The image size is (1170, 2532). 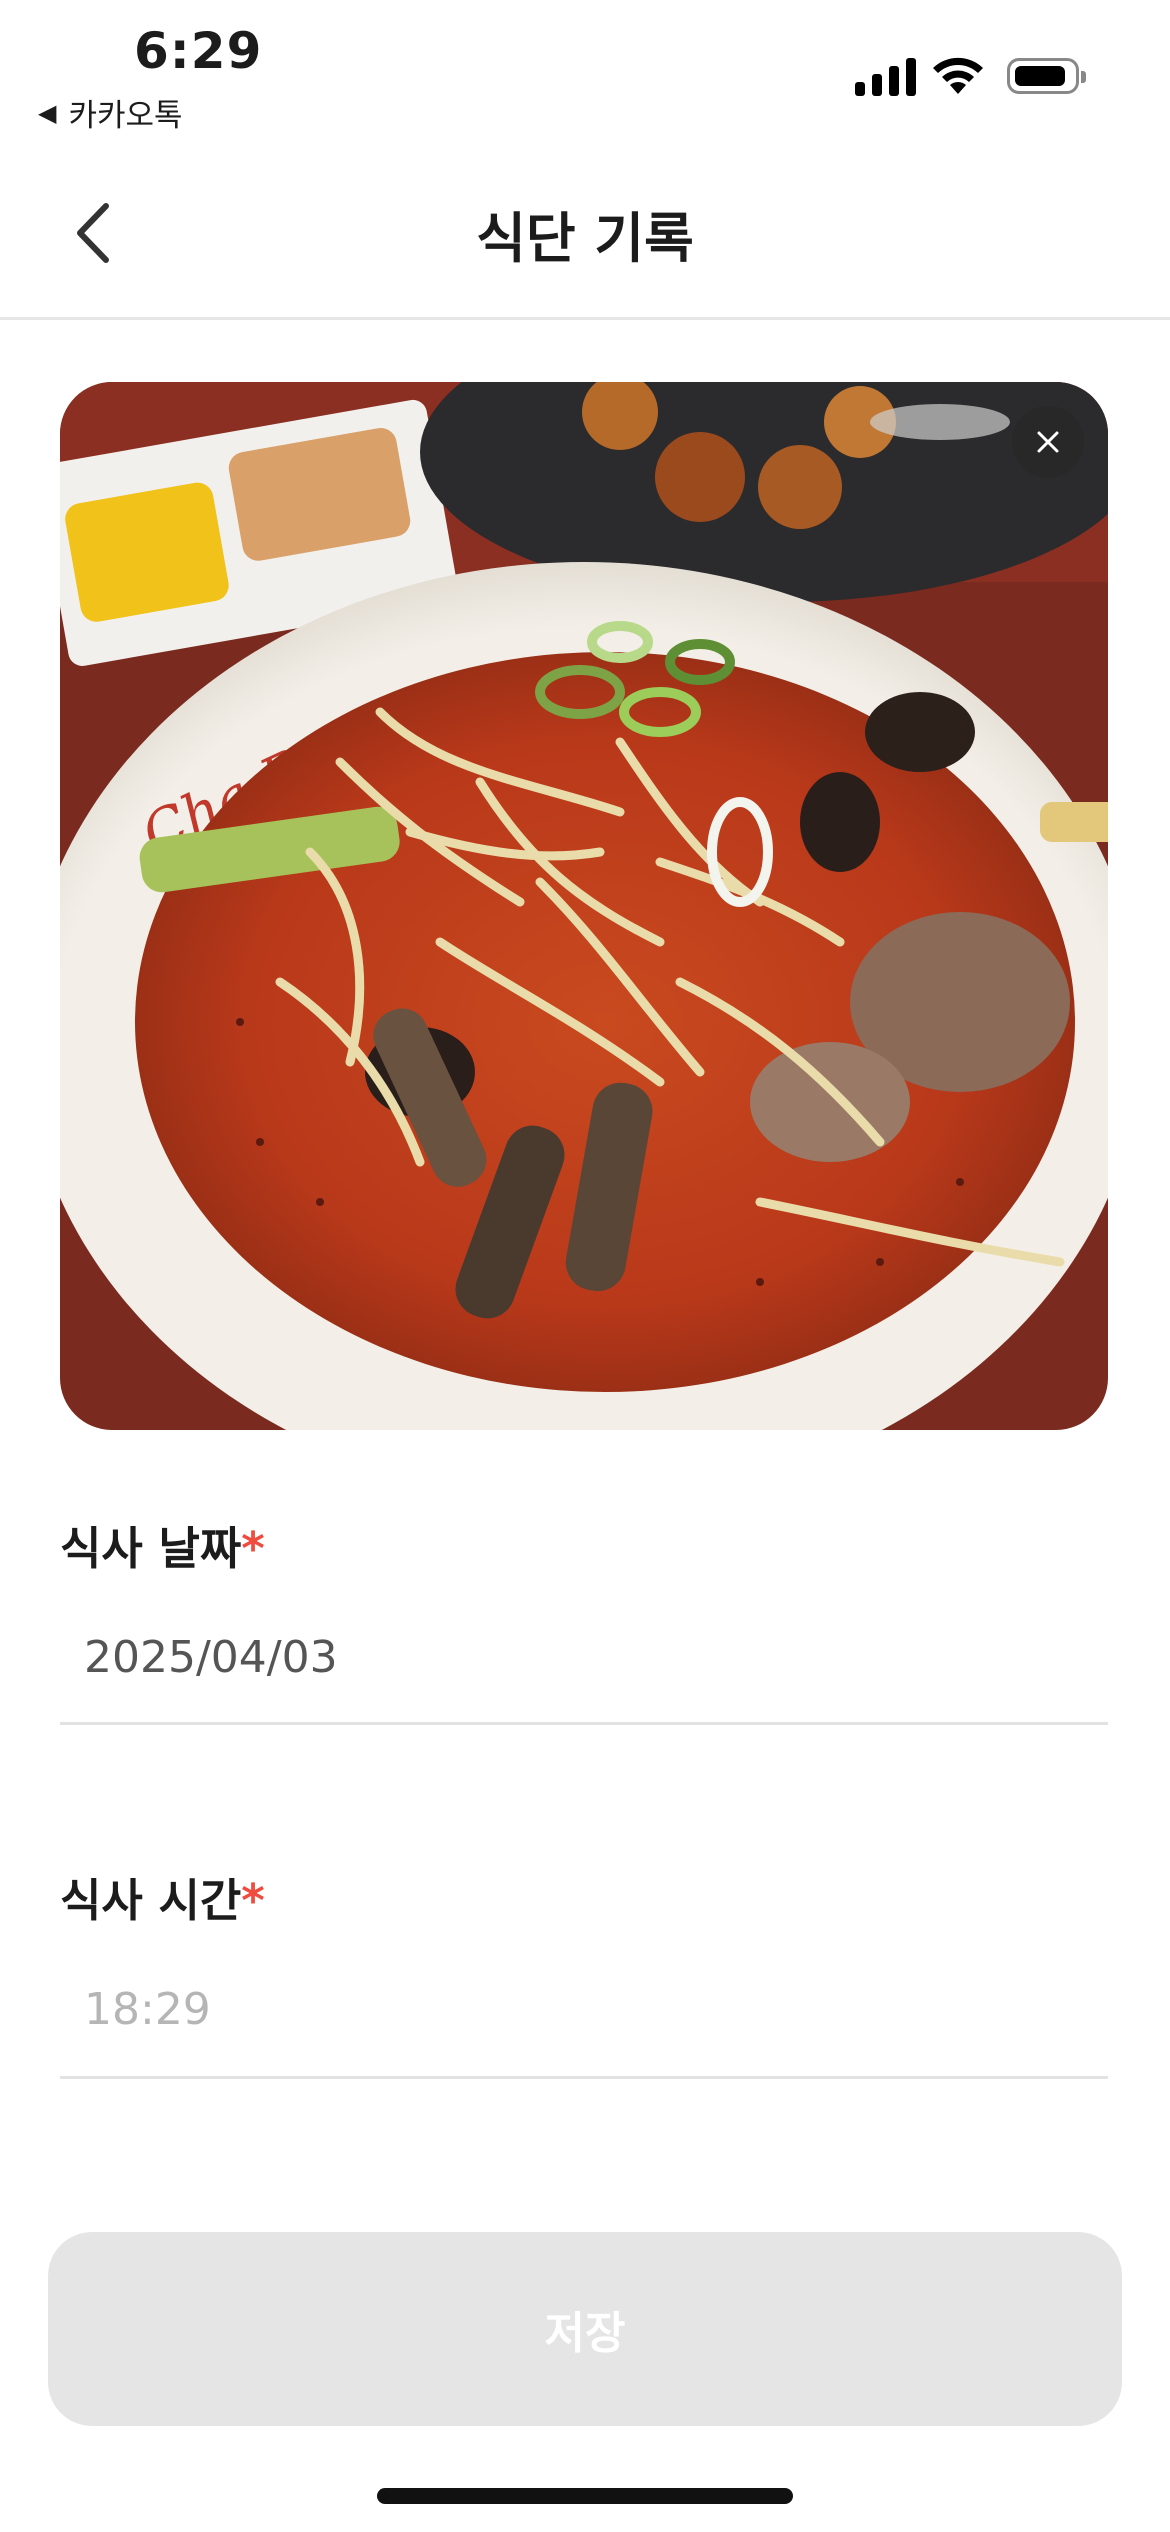 What do you see at coordinates (584, 2077) in the screenshot?
I see `meal-time-underline` at bounding box center [584, 2077].